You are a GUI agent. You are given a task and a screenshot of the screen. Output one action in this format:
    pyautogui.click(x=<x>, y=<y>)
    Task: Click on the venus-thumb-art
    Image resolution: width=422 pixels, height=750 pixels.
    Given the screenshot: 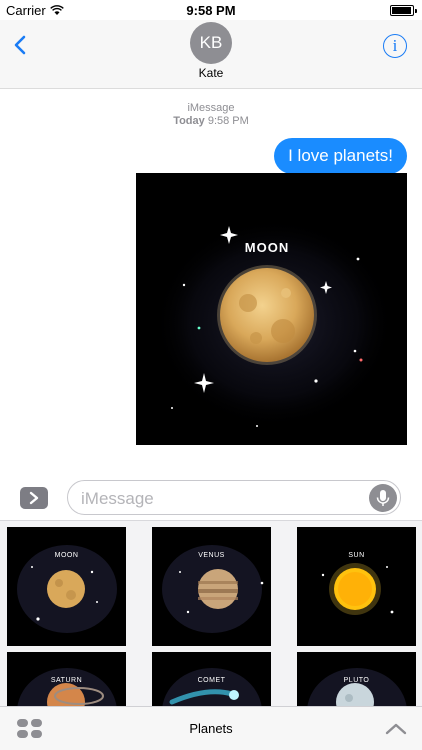 What is the action you would take?
    pyautogui.click(x=213, y=589)
    